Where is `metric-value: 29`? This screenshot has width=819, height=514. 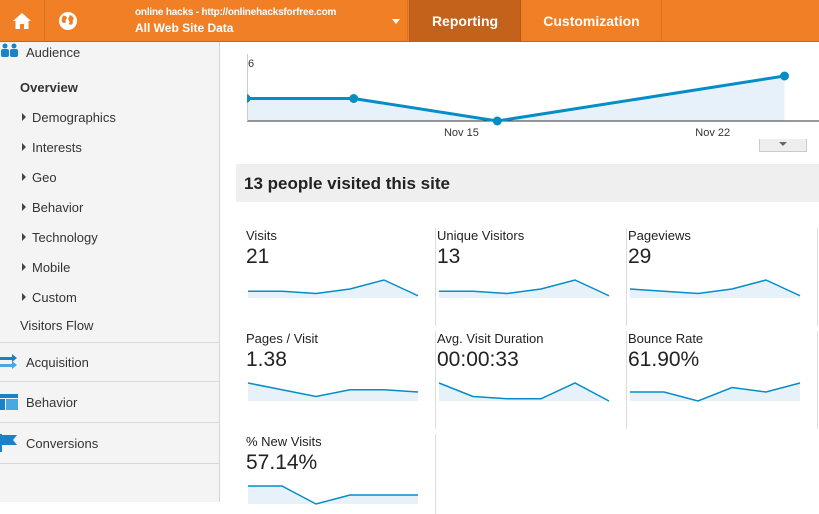
metric-value: 29 is located at coordinates (640, 256).